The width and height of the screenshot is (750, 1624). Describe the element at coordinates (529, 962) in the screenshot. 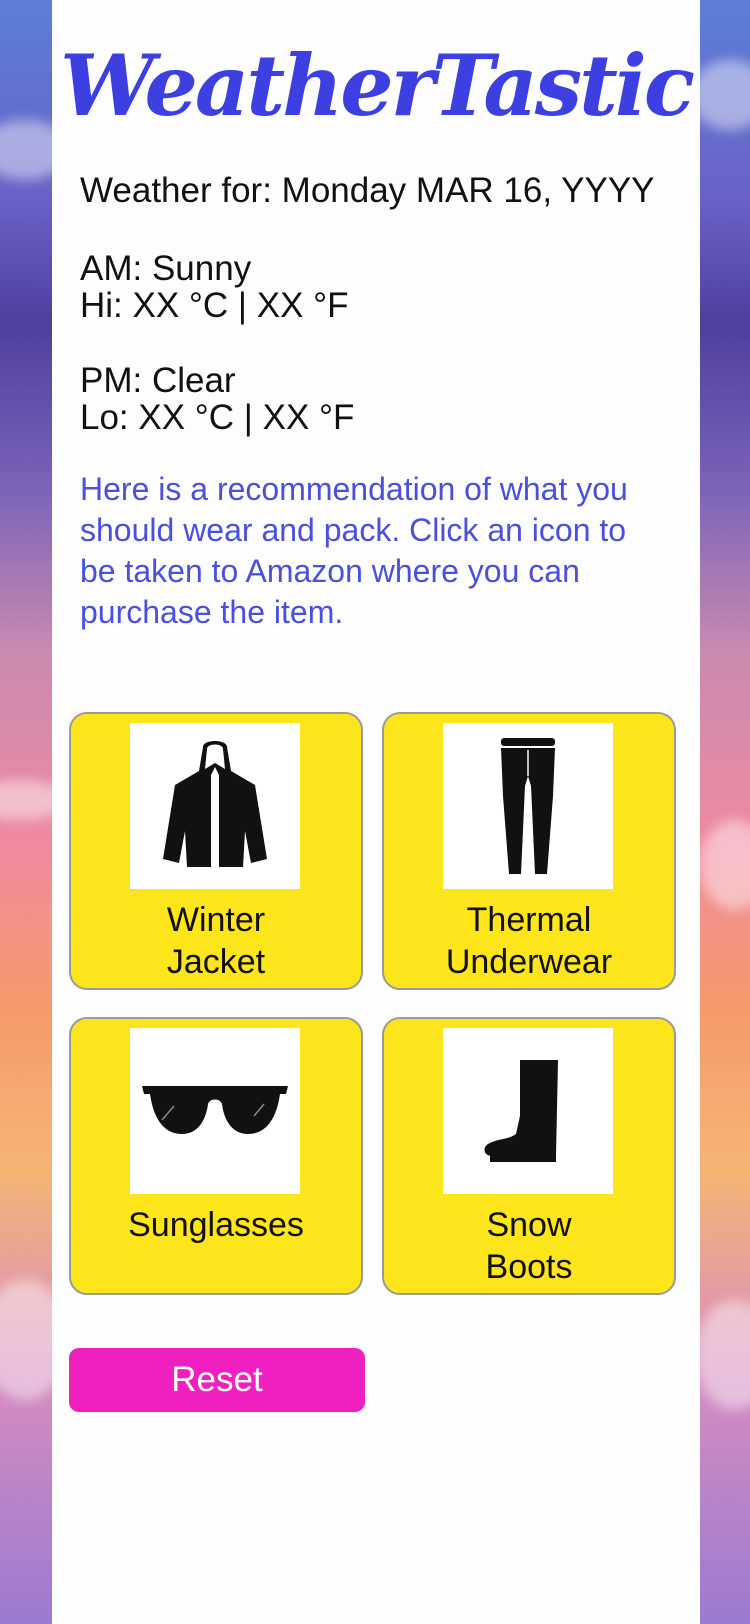

I see `item-label-line: Underwear` at that location.